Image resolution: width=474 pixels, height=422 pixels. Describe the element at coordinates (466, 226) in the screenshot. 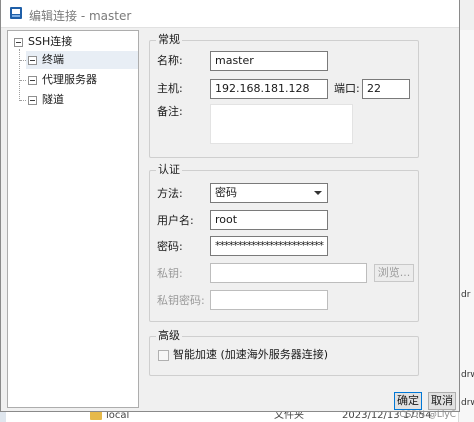

I see `background-app-right-edge: dr drwx drwx` at that location.